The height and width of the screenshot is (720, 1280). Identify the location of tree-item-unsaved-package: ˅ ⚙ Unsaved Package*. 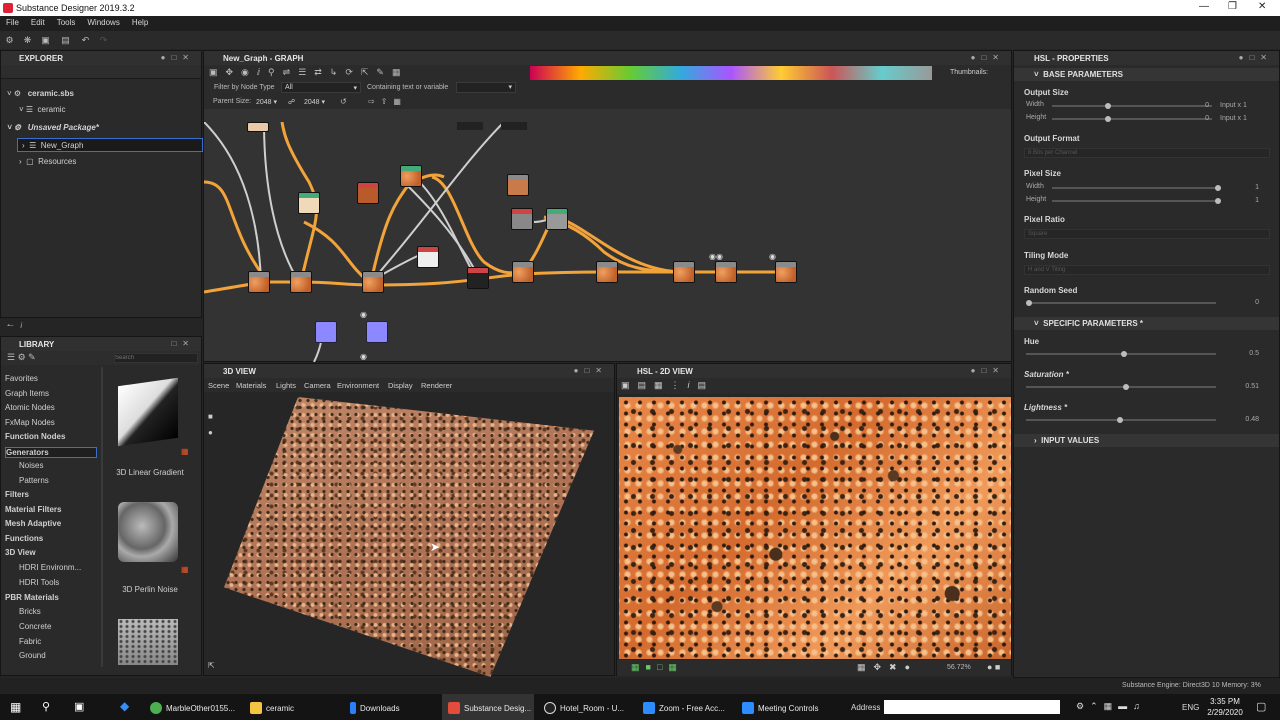
(53, 127).